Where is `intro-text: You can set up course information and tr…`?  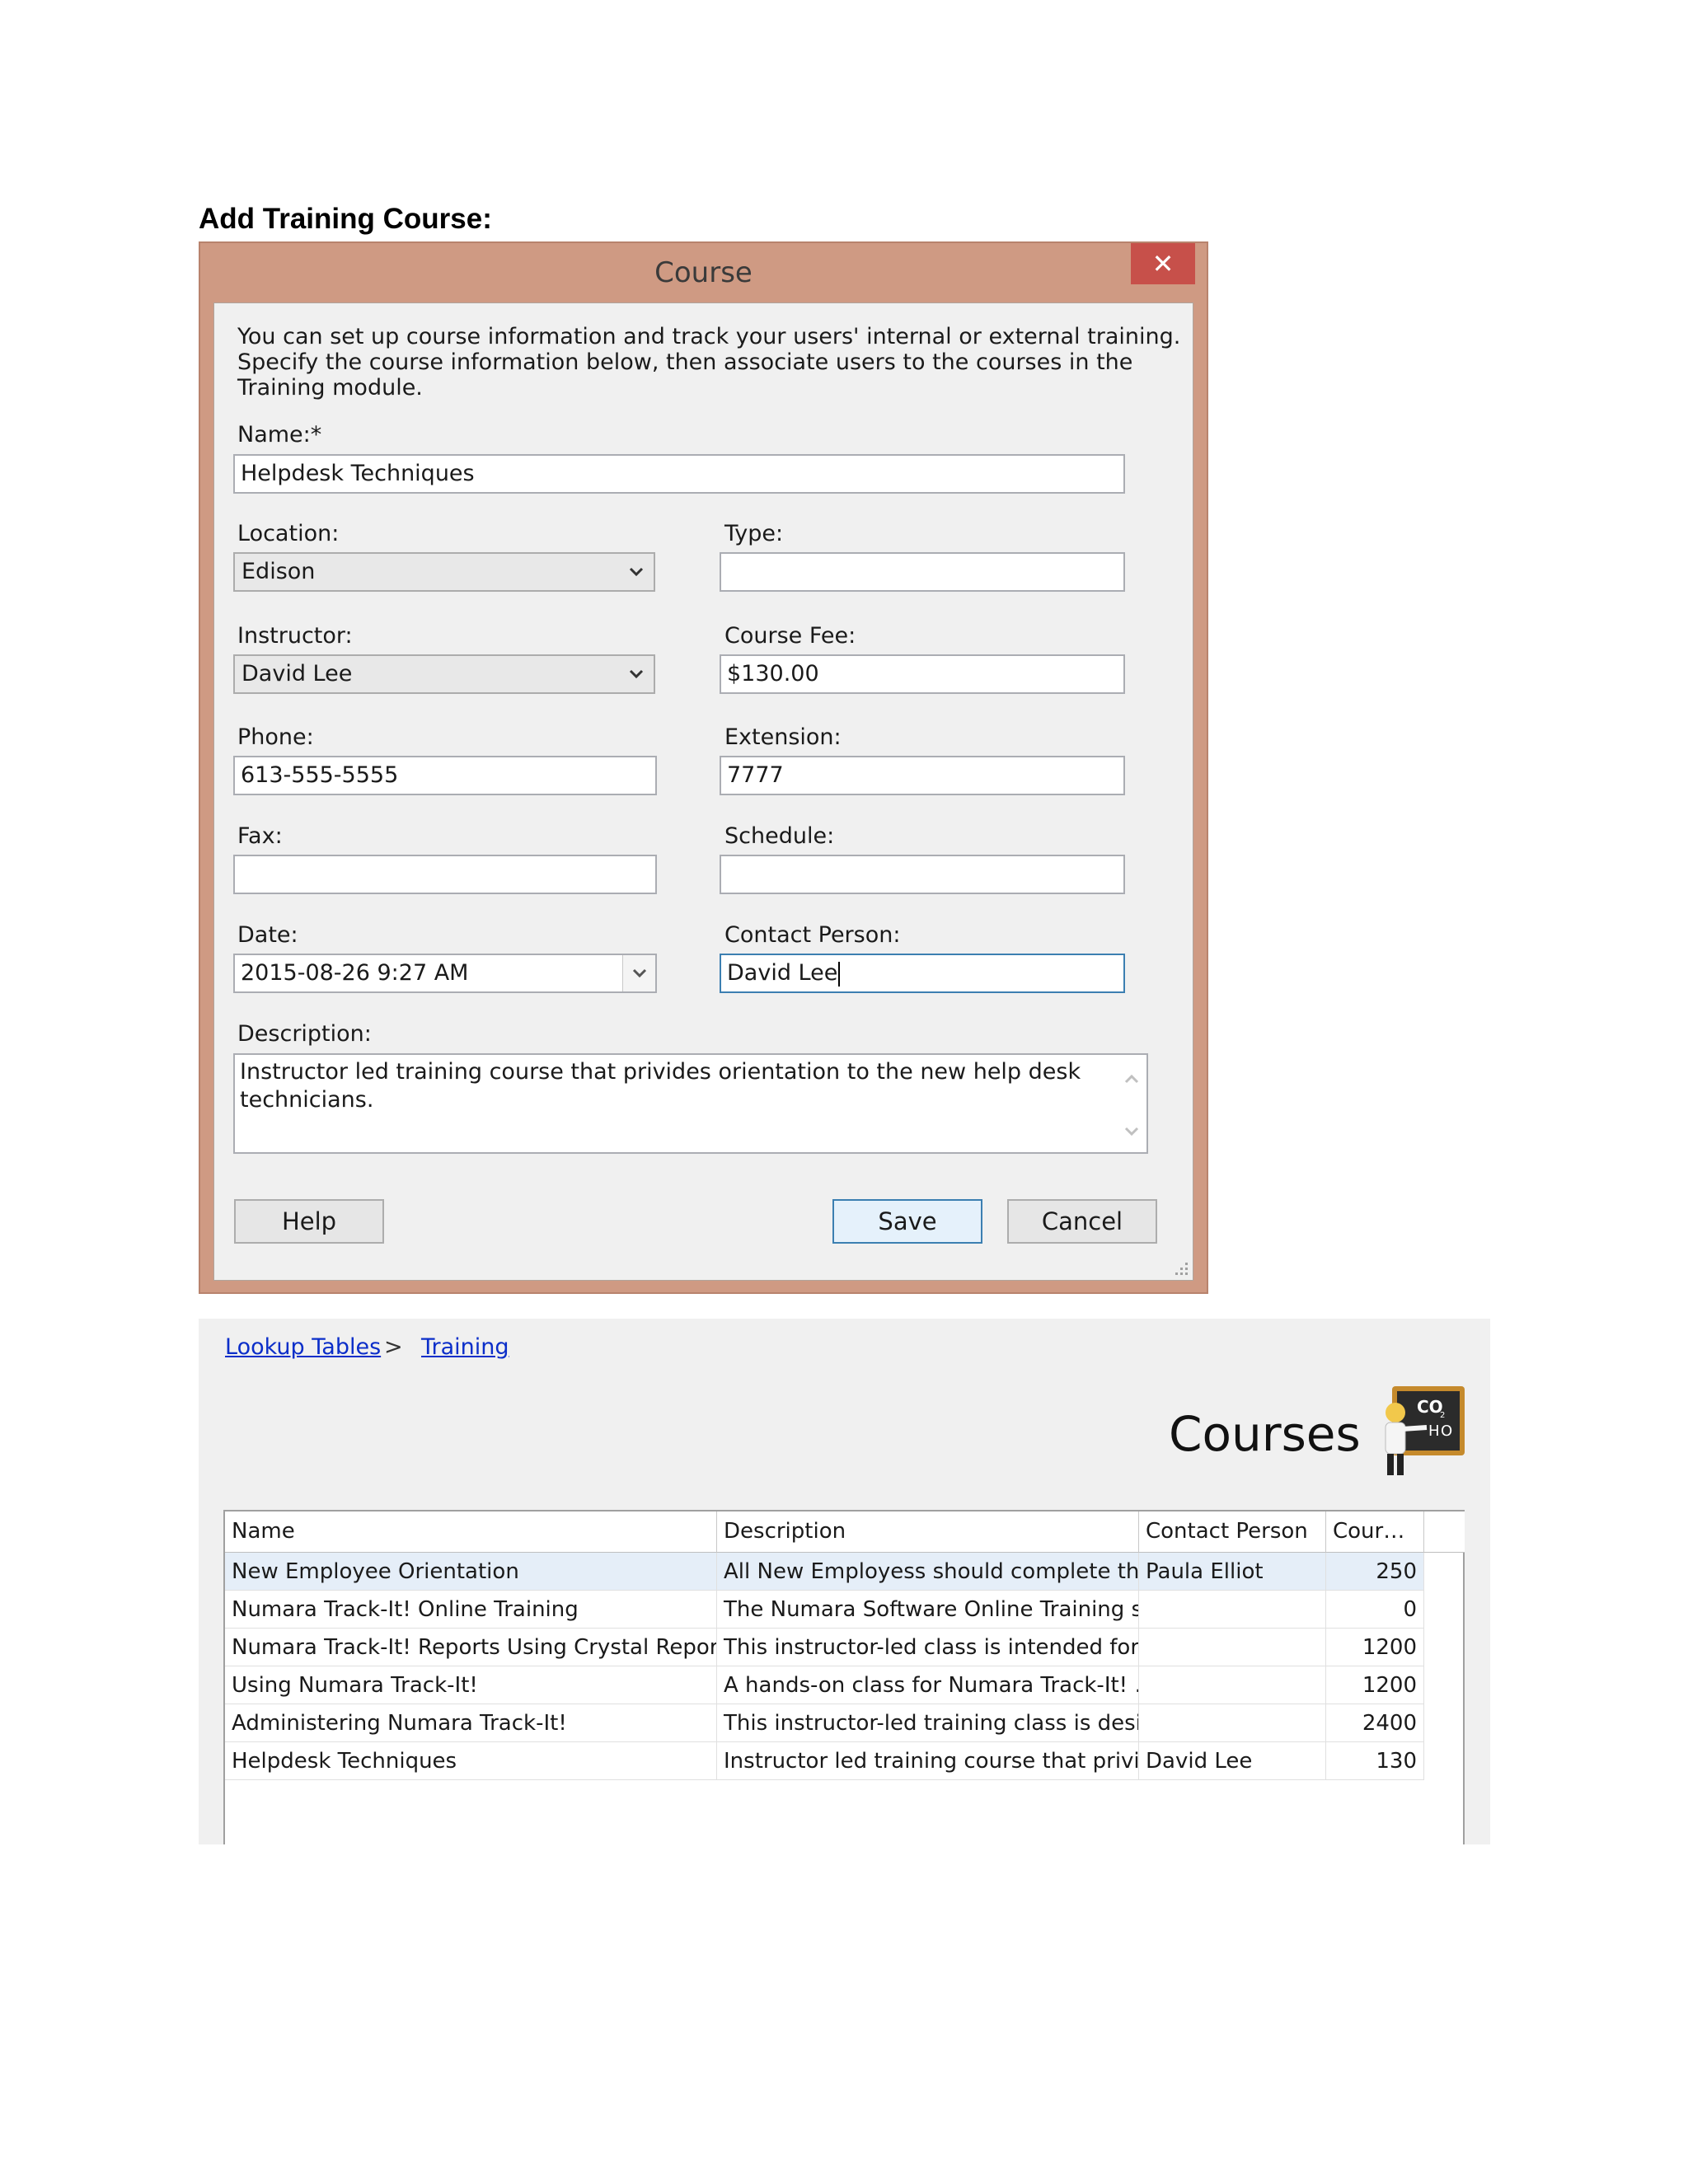
intro-text: You can set up course information and tr… is located at coordinates (709, 362).